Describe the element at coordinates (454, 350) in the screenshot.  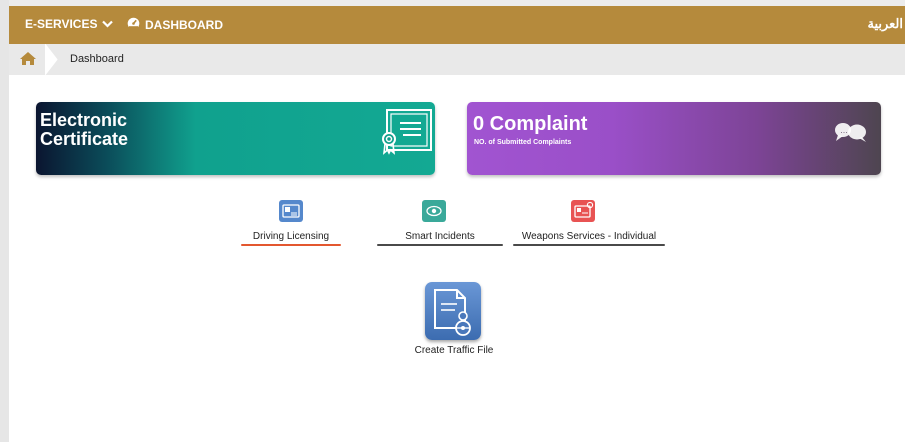
I see `create-traffic-file-label: Create Traffic File` at that location.